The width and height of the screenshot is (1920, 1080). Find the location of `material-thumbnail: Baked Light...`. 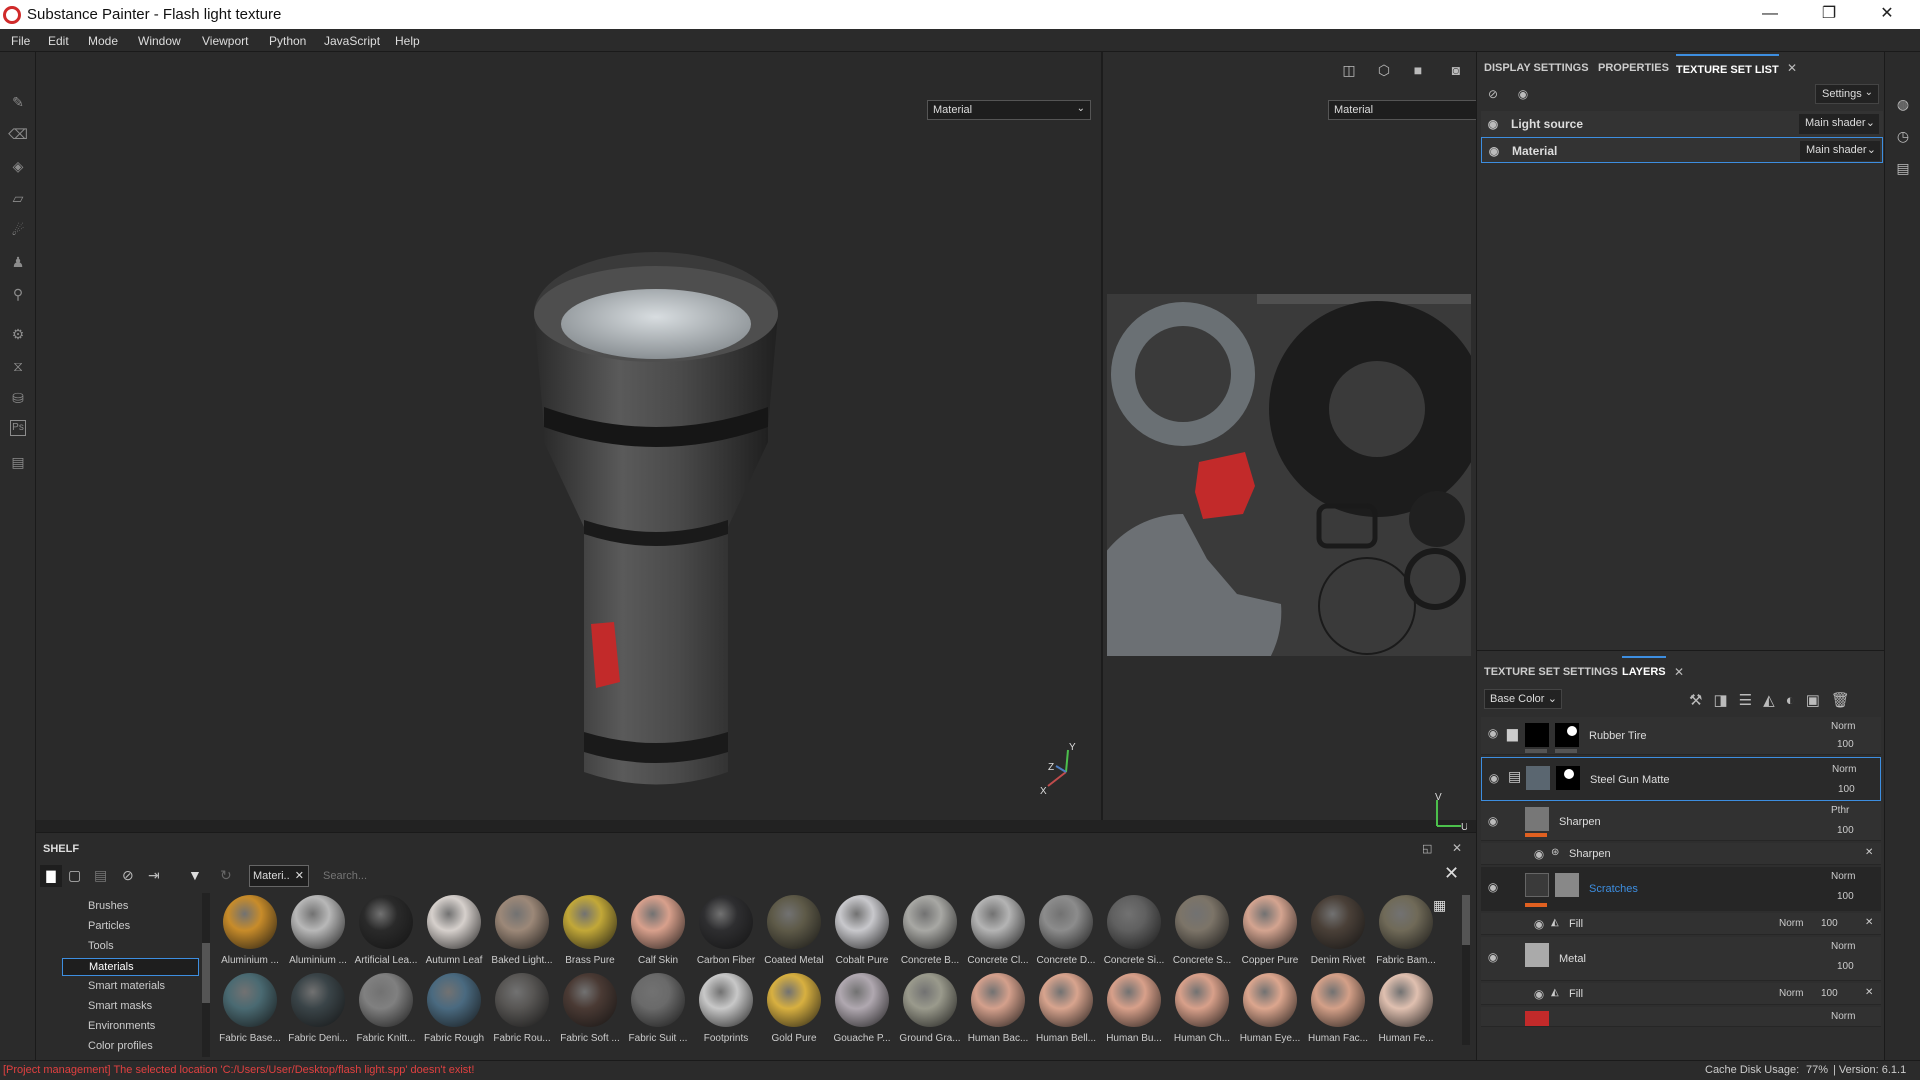

material-thumbnail: Baked Light... is located at coordinates (522, 930).